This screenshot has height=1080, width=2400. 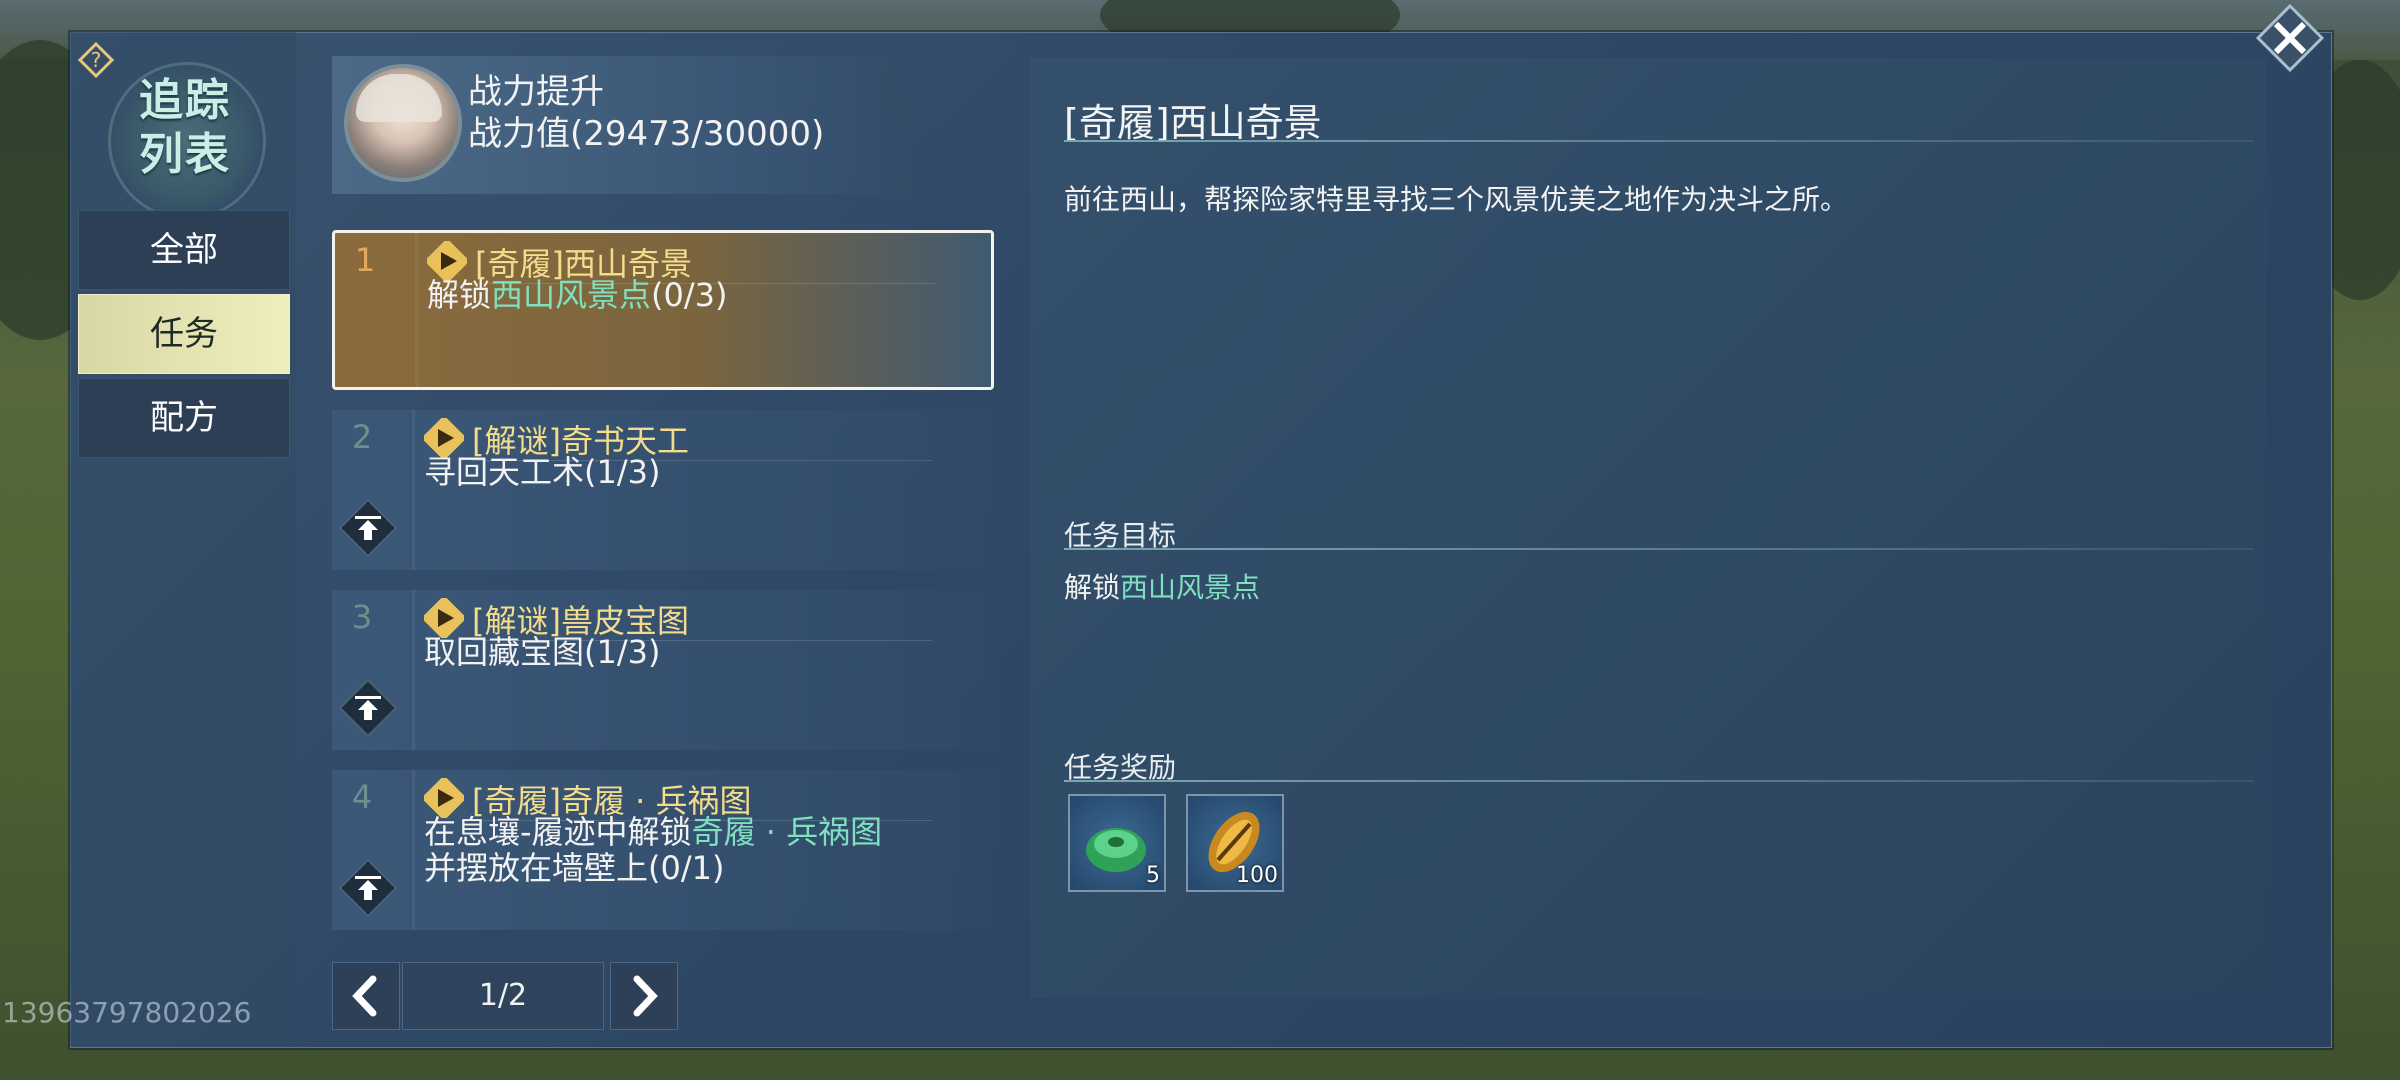 I want to click on help-icon: ?, so click(x=96, y=60).